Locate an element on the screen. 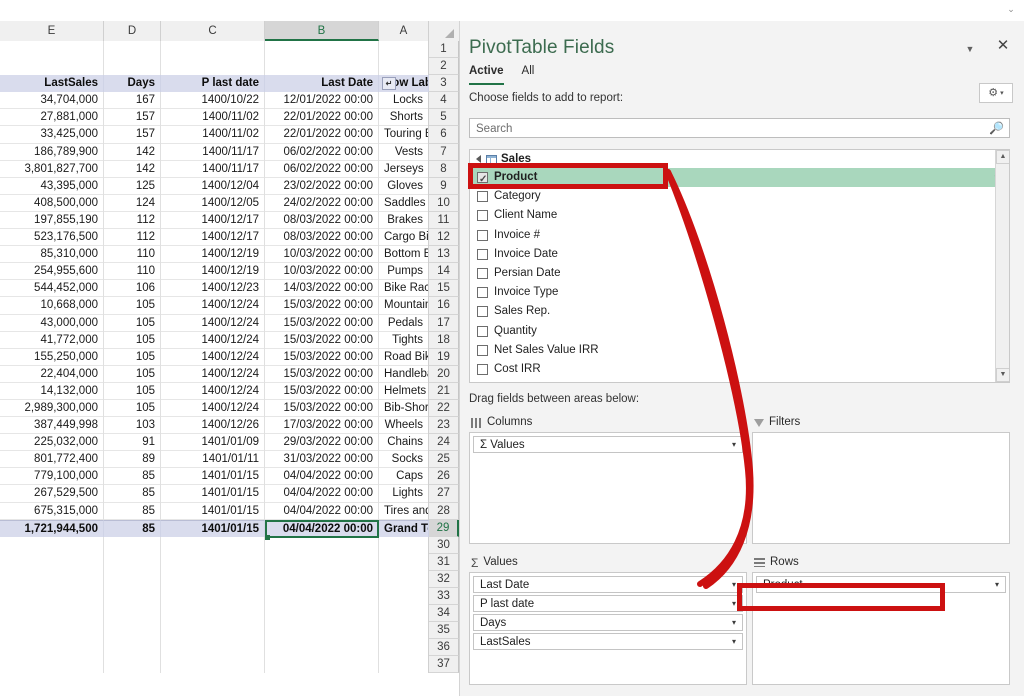 The height and width of the screenshot is (696, 1024). row-header-30: 30 is located at coordinates (444, 545).